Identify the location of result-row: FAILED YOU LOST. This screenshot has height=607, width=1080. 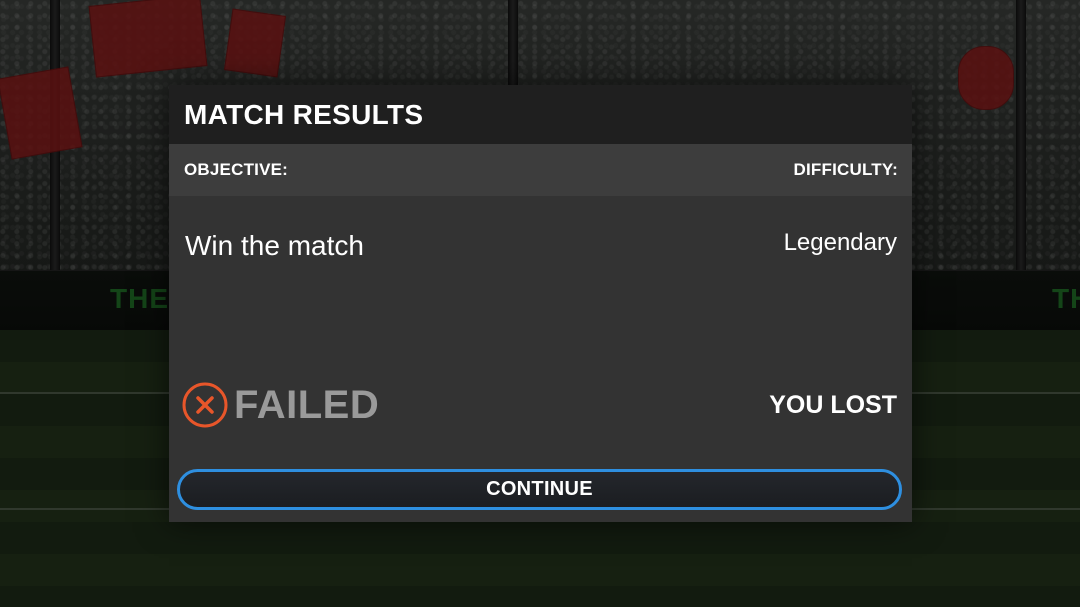
(540, 405).